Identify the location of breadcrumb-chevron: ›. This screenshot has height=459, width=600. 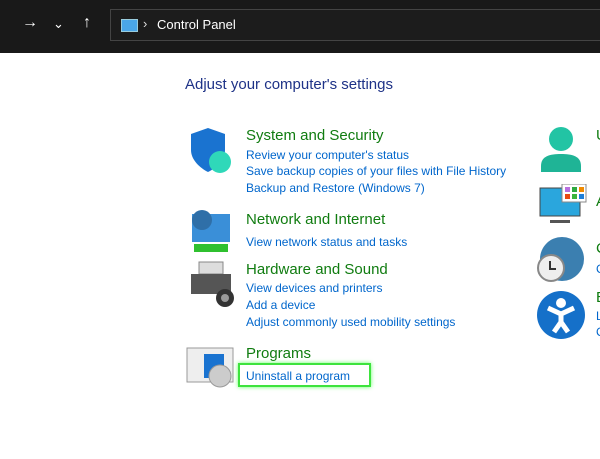
(145, 23).